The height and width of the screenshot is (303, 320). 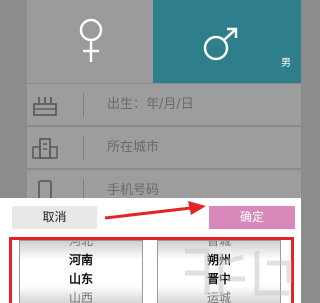 I want to click on male-label: 男, so click(x=286, y=63).